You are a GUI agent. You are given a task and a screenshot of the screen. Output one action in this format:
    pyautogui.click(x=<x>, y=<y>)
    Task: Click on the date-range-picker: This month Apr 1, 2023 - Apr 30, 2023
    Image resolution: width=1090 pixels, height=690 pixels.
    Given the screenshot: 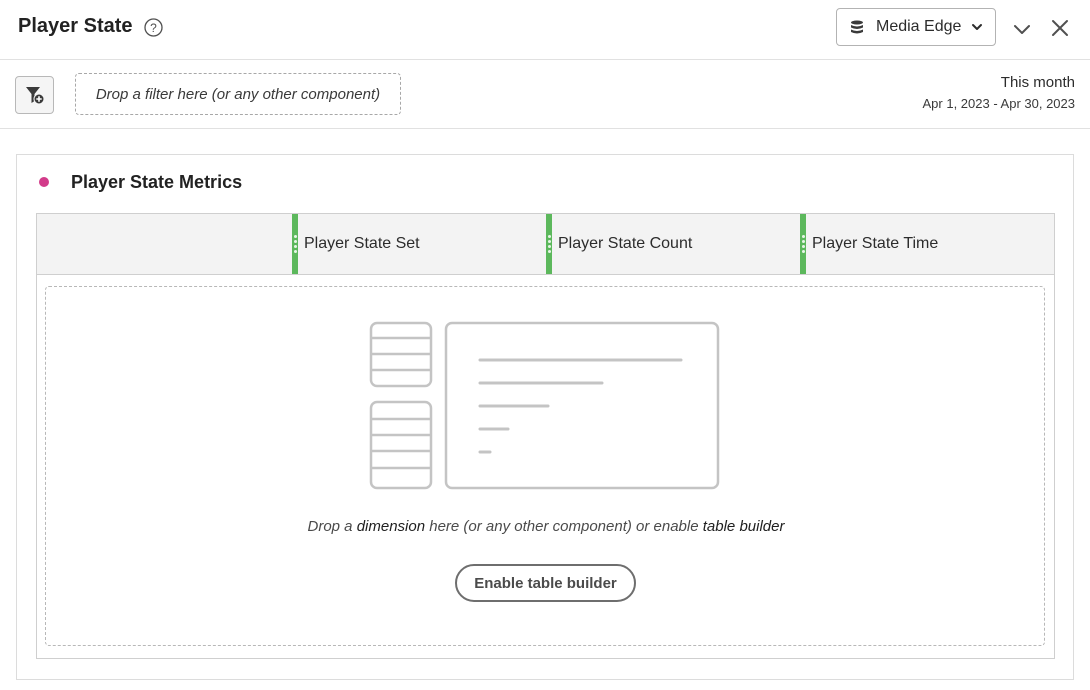 What is the action you would take?
    pyautogui.click(x=999, y=92)
    